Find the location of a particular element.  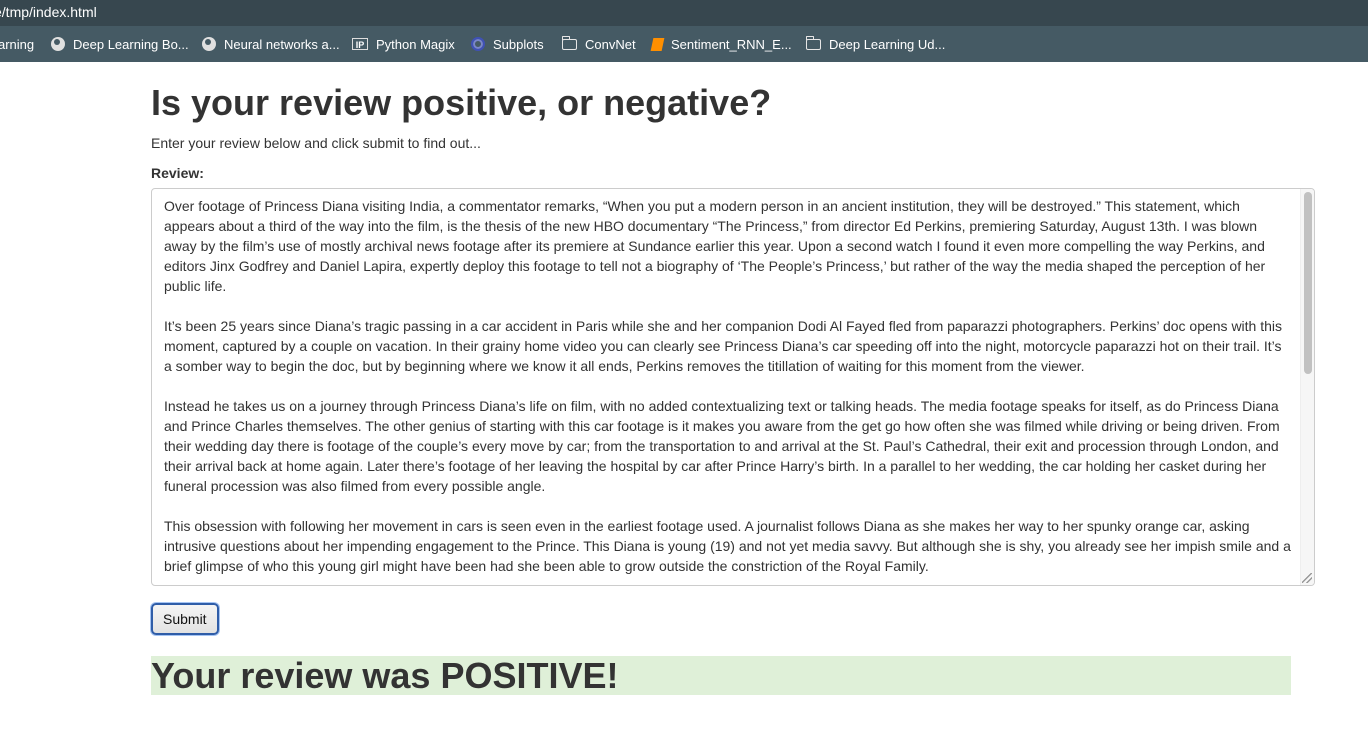

bookmark-subplots: Subplots is located at coordinates (507, 44).